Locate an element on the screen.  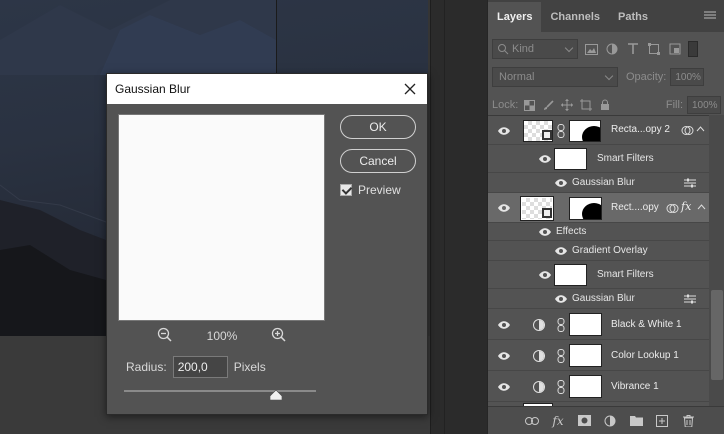
layer-row: Recta...opy 2 is located at coordinates (598, 130).